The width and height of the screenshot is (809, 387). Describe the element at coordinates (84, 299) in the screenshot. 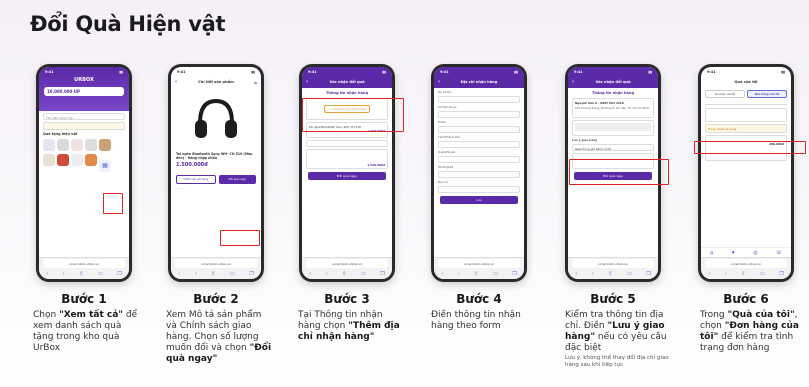

I see `step-title: Bước 1` at that location.